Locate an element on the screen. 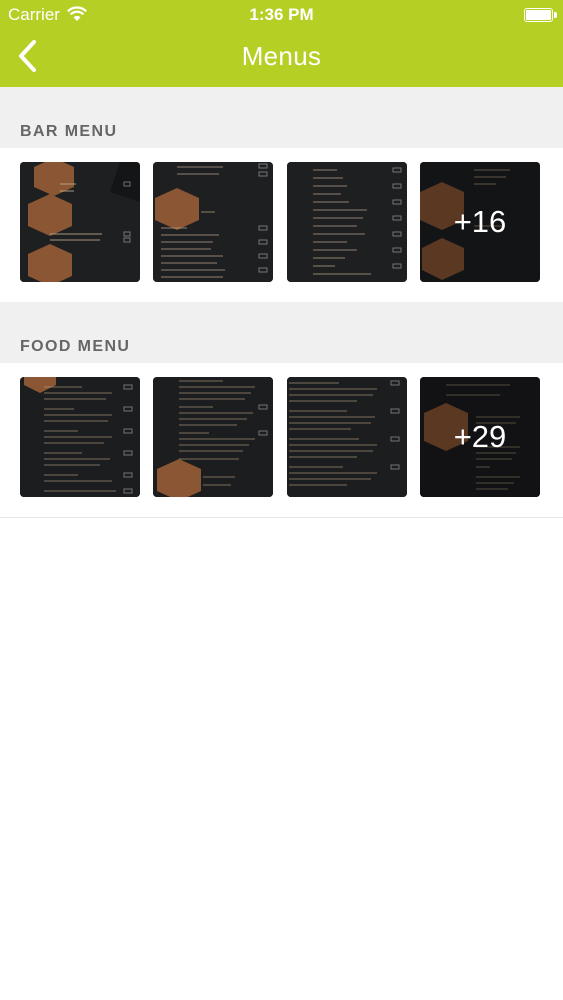 Image resolution: width=563 pixels, height=1000 pixels. food-menu-more-thumbnail: +29 is located at coordinates (480, 437).